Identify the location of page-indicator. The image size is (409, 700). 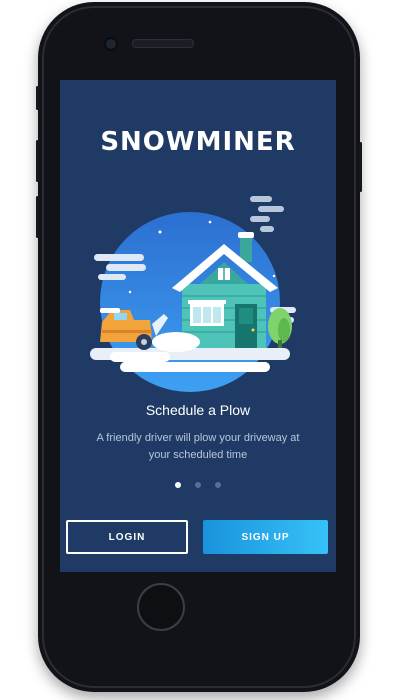
(198, 485).